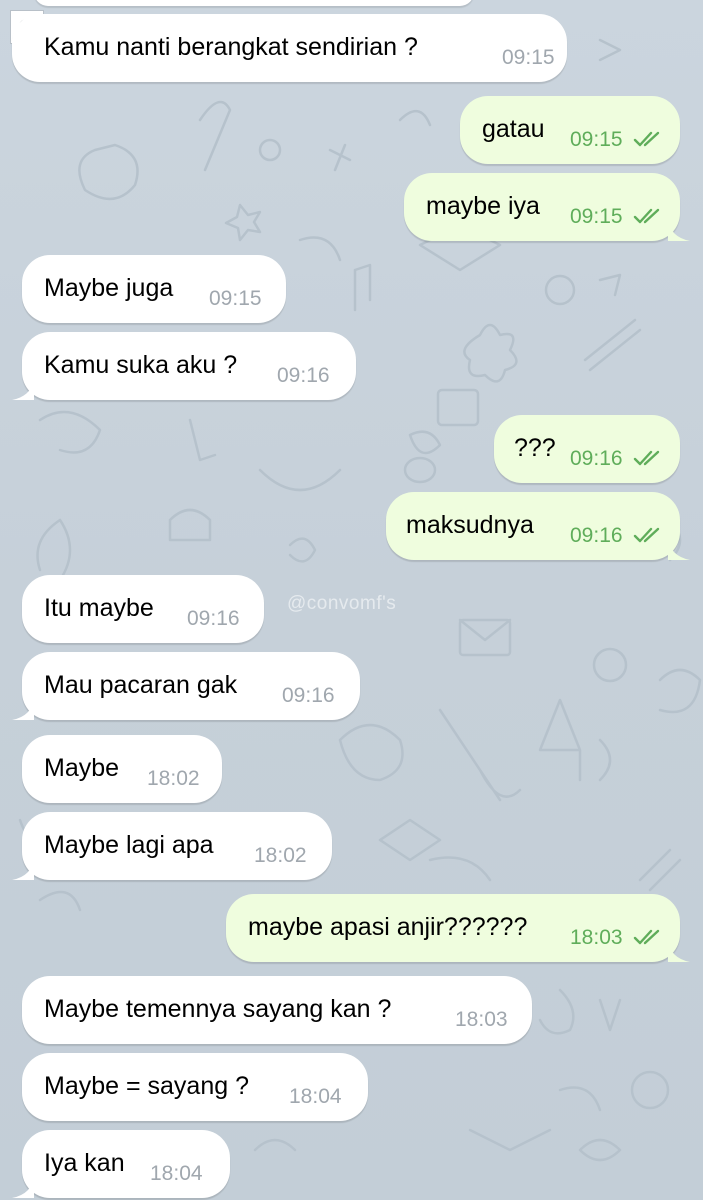 This screenshot has width=703, height=1200. Describe the element at coordinates (122, 769) in the screenshot. I see `incoming-message: Maybe 18:02` at that location.